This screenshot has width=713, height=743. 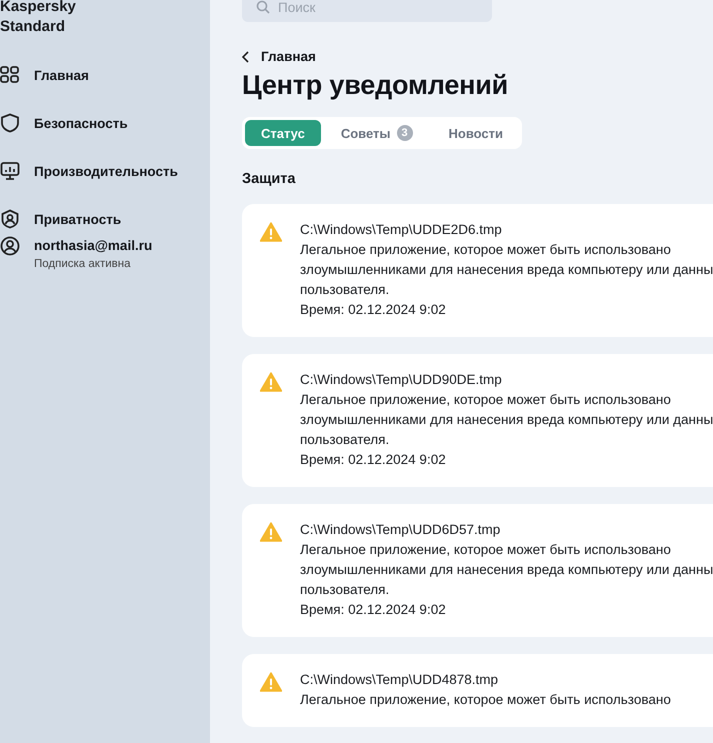 I want to click on file-path: C:\Windows\Temp\UDD6D57.tmp, so click(x=401, y=530).